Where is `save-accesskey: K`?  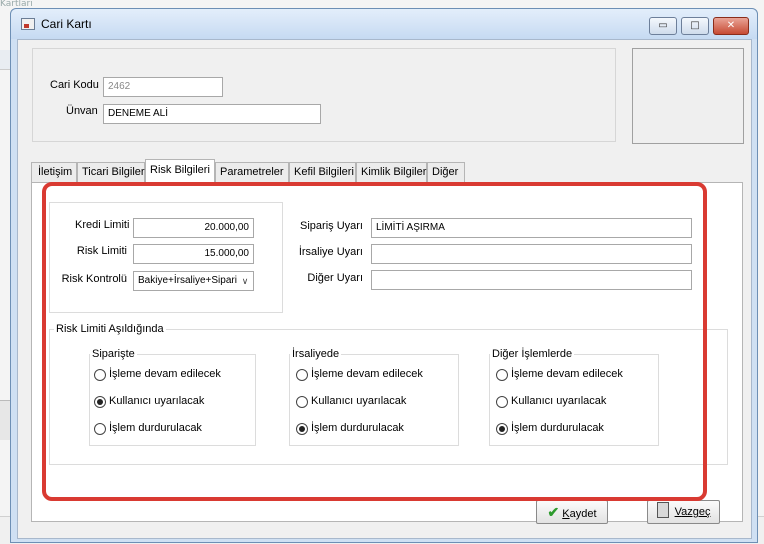 save-accesskey: K is located at coordinates (566, 514).